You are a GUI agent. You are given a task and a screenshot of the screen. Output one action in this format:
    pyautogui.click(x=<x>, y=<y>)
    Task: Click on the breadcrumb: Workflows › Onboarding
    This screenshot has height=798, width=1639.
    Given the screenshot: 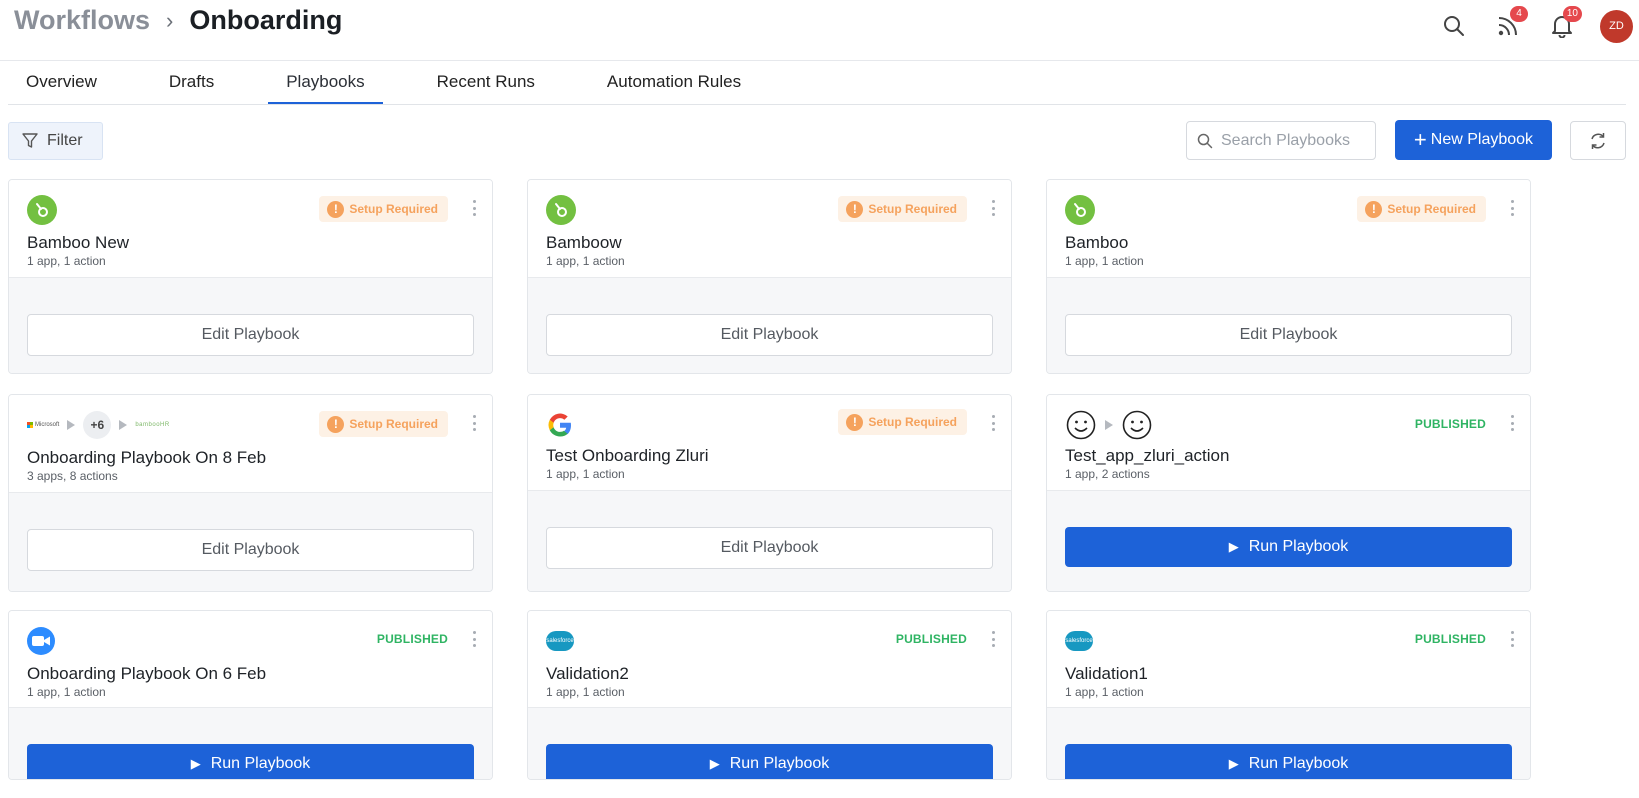 What is the action you would take?
    pyautogui.click(x=178, y=20)
    